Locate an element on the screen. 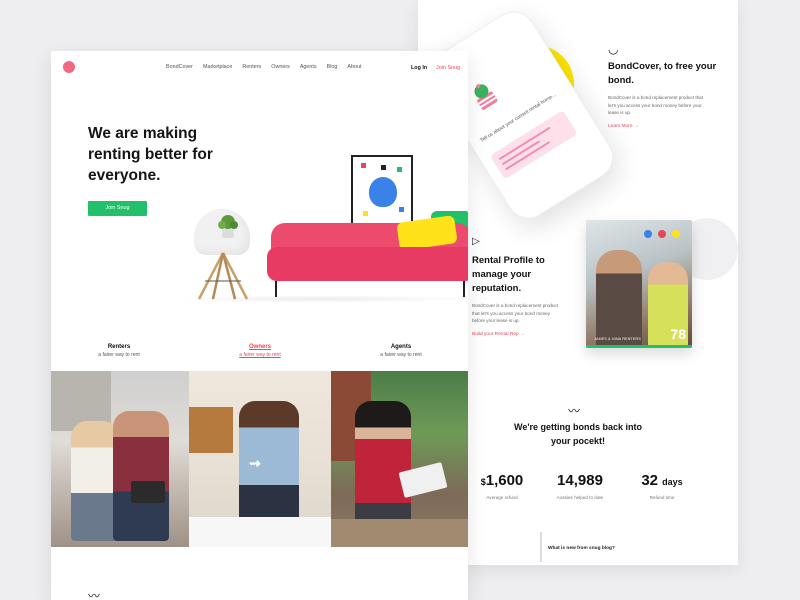  join-snug-button: Join Snug is located at coordinates (117, 208).